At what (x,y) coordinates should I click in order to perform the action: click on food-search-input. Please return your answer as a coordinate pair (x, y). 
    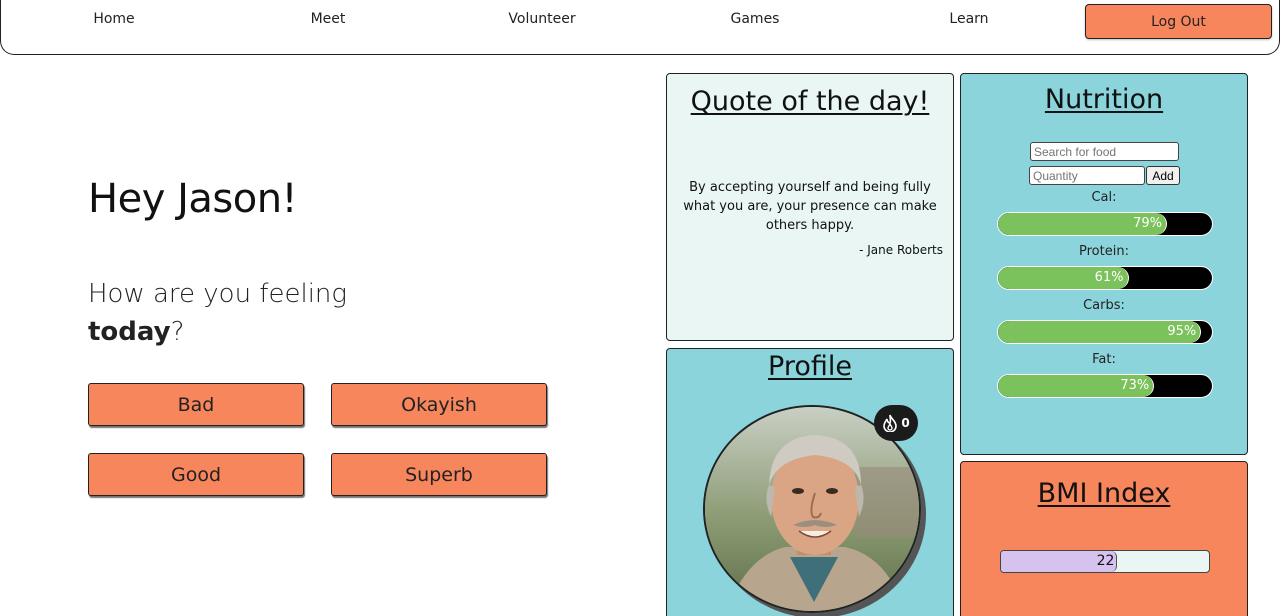
    Looking at the image, I should click on (1104, 151).